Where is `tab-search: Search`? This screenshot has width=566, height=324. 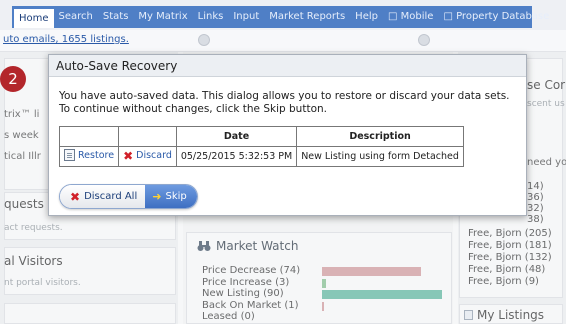
tab-search: Search is located at coordinates (76, 17).